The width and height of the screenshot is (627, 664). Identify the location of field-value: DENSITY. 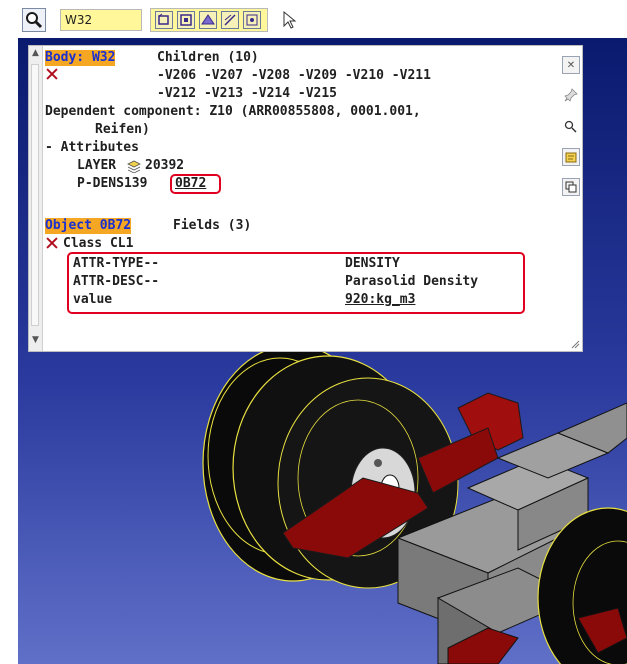
(372, 263).